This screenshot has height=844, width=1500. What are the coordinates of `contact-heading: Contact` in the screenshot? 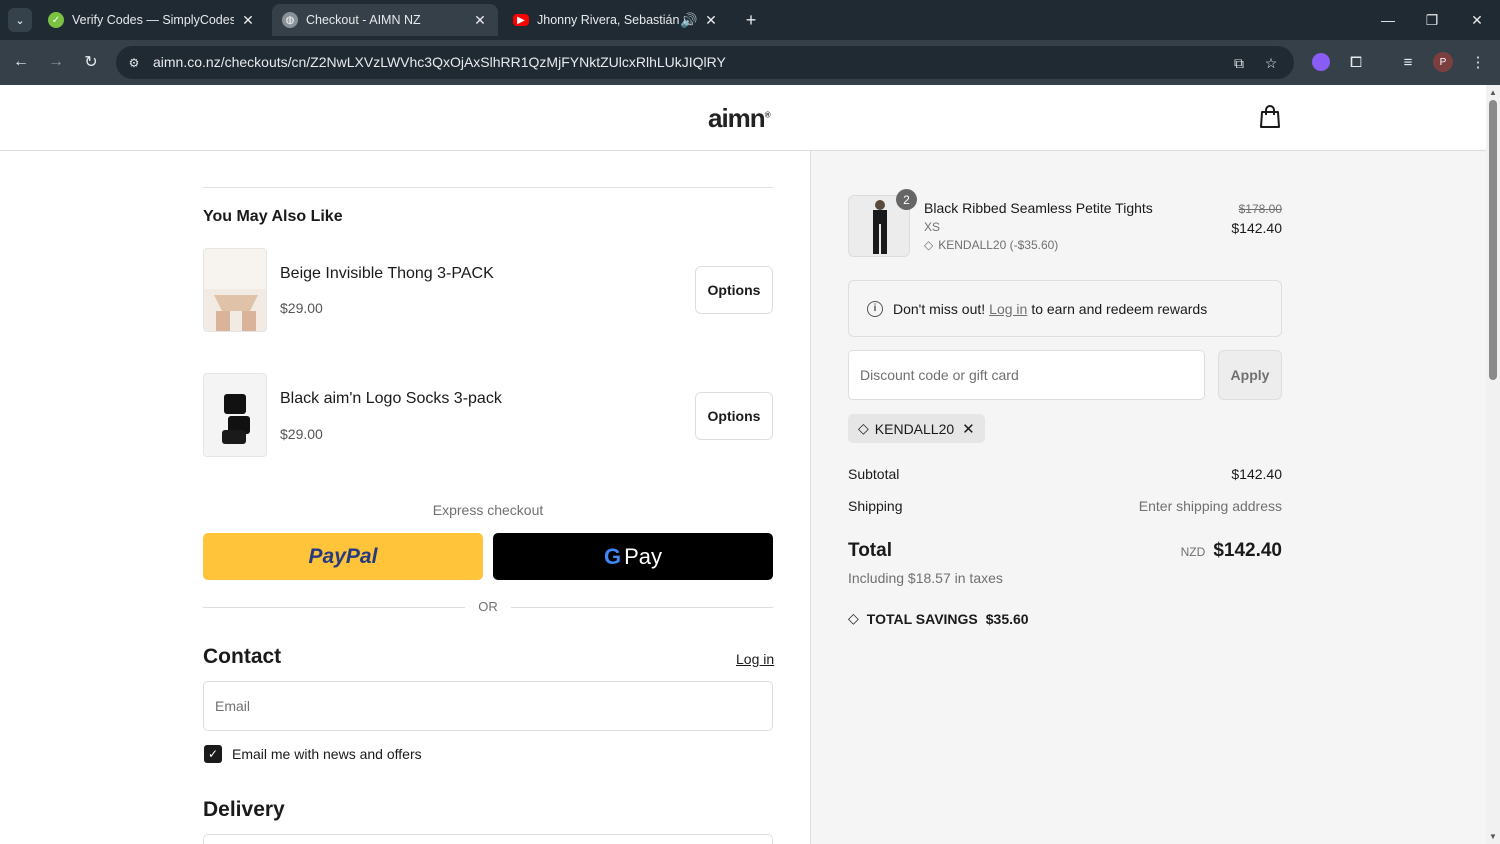 It's located at (242, 656).